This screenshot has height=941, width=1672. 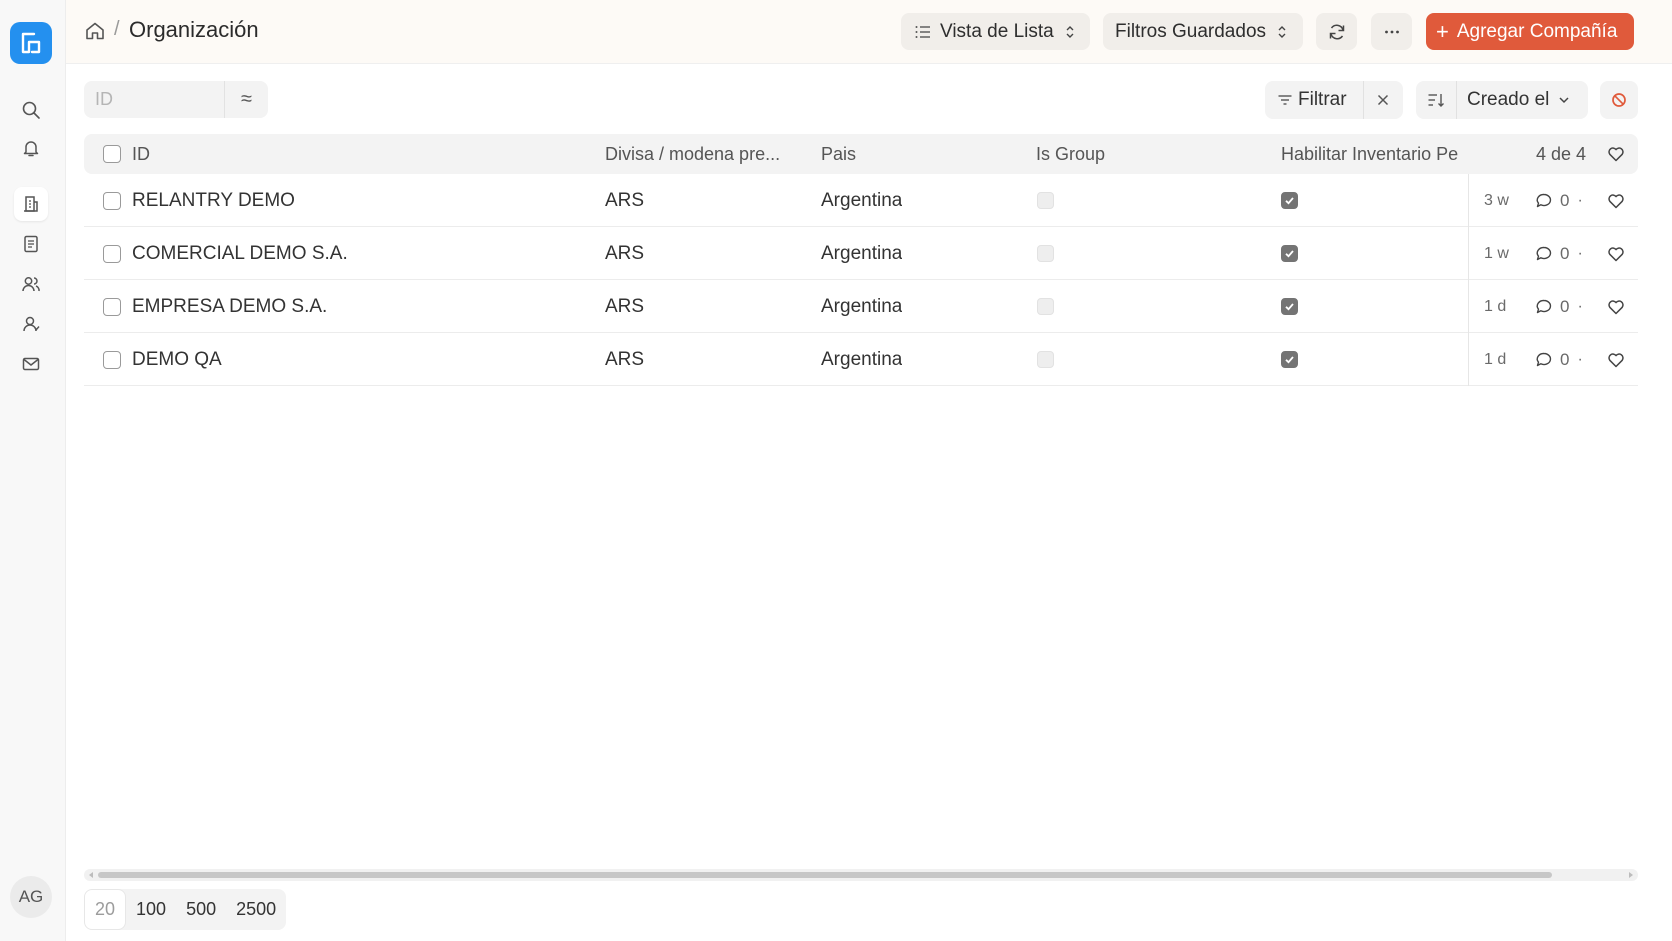 I want to click on page-size-option: 20, so click(x=105, y=909).